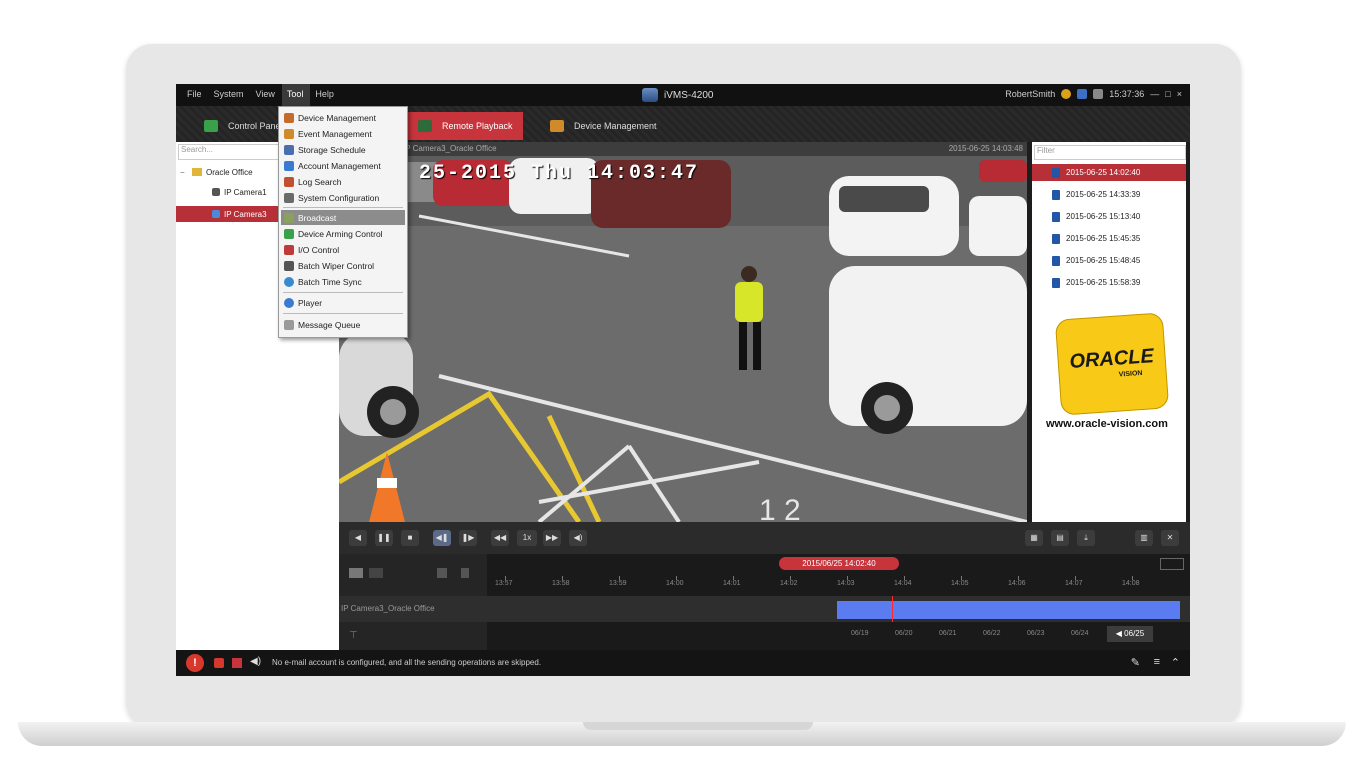 The image size is (1364, 772). I want to click on record-item: 2015-06-25 15:58:39, so click(1109, 282).